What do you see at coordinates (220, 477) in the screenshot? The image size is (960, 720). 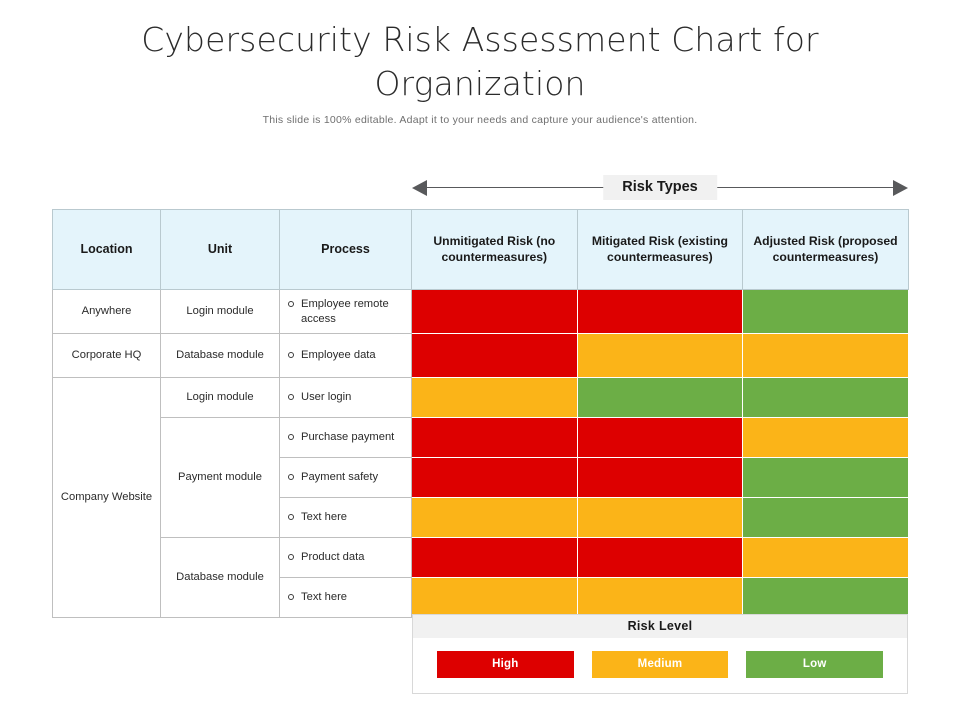 I see `cell-unit: Payment module` at bounding box center [220, 477].